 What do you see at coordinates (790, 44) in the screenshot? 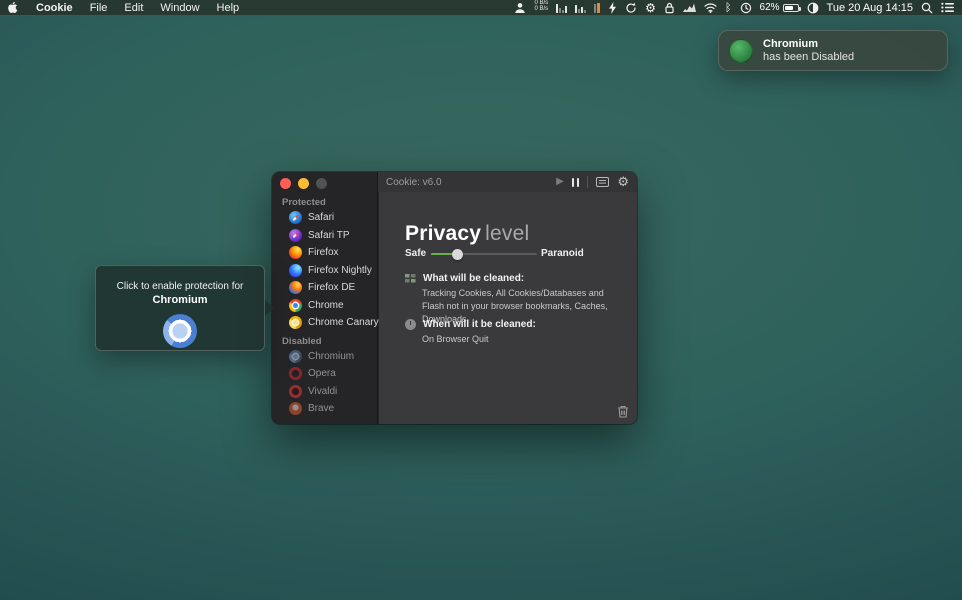
I see `notification-title: Chromium` at bounding box center [790, 44].